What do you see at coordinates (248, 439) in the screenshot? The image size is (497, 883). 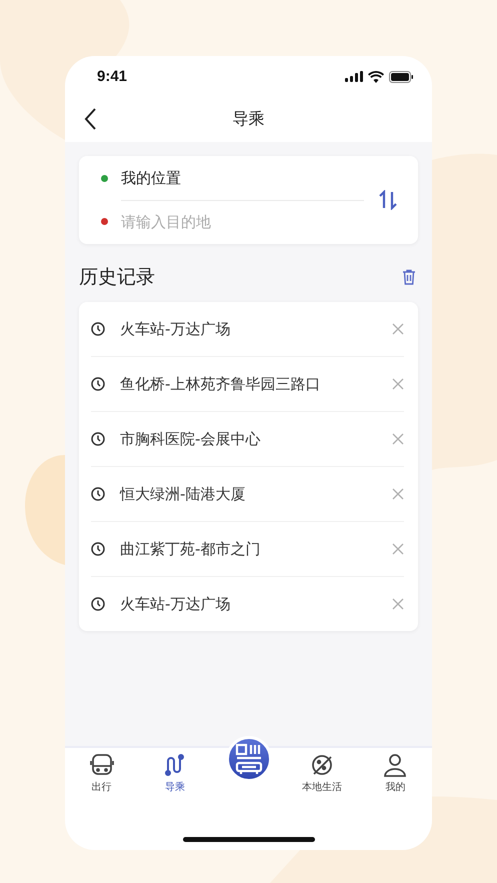 I see `history-item: 市胸科医院-会展中心` at bounding box center [248, 439].